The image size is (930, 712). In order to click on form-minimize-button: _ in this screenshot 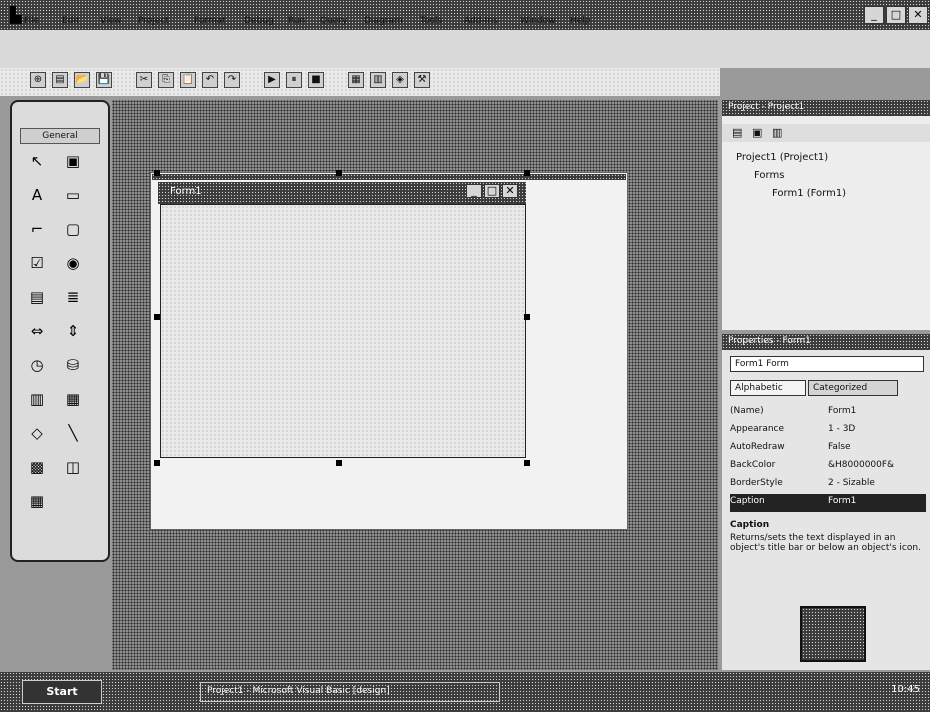, I will do `click(474, 191)`.